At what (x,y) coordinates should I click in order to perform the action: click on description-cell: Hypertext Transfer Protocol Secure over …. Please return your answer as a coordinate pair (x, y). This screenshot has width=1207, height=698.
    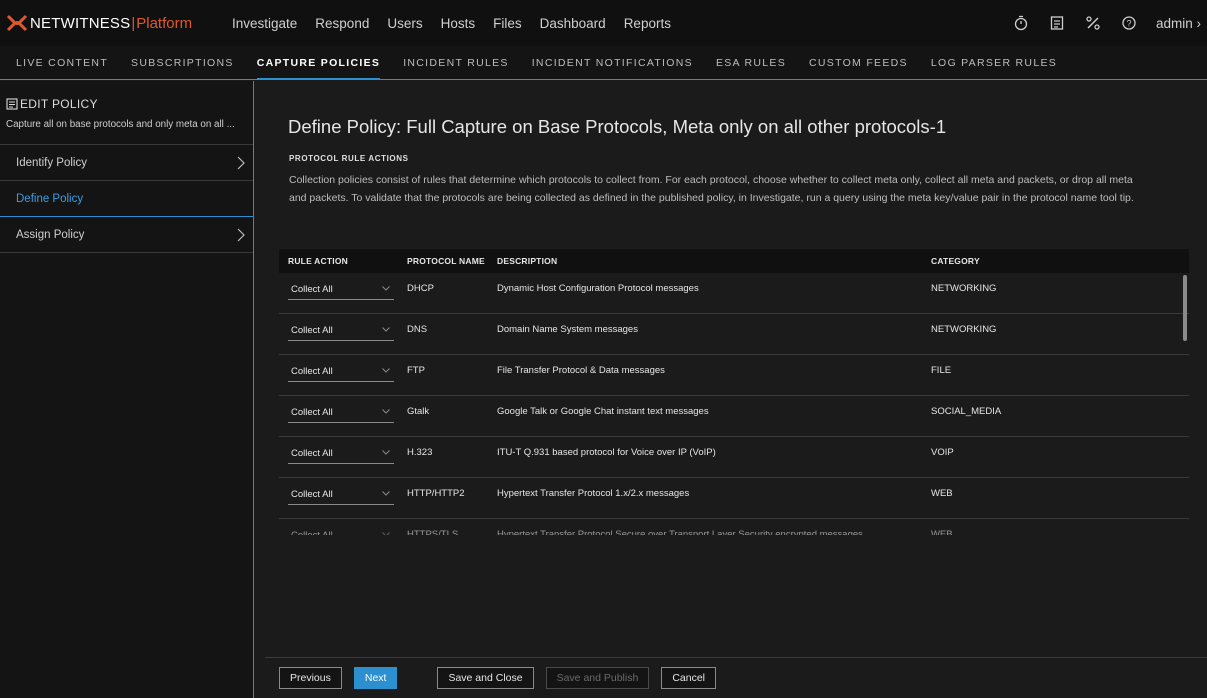
    Looking at the image, I should click on (680, 532).